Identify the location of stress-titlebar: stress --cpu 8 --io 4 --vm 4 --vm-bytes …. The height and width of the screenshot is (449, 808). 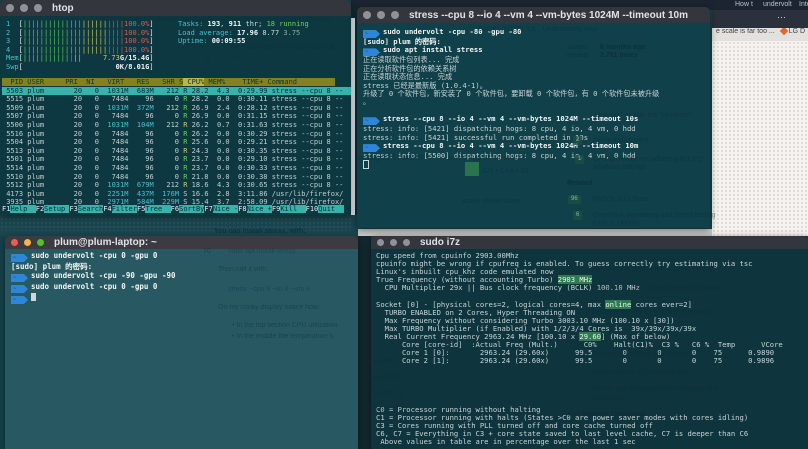
(533, 15).